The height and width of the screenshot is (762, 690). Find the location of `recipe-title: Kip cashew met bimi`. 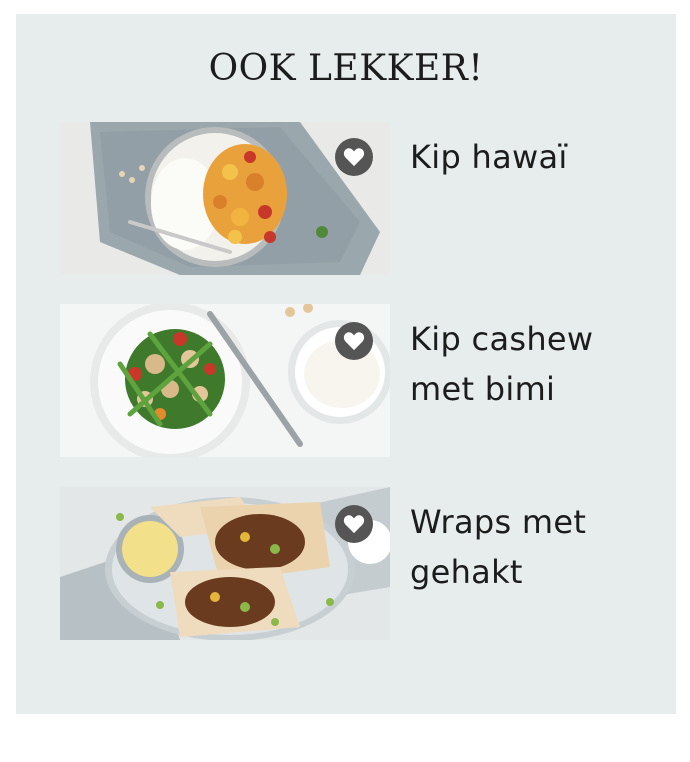

recipe-title: Kip cashew met bimi is located at coordinates (530, 364).